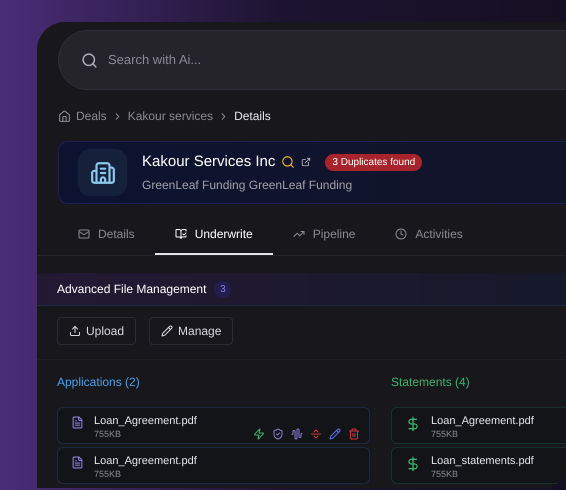 Image resolution: width=566 pixels, height=490 pixels. I want to click on book-icon, so click(180, 234).